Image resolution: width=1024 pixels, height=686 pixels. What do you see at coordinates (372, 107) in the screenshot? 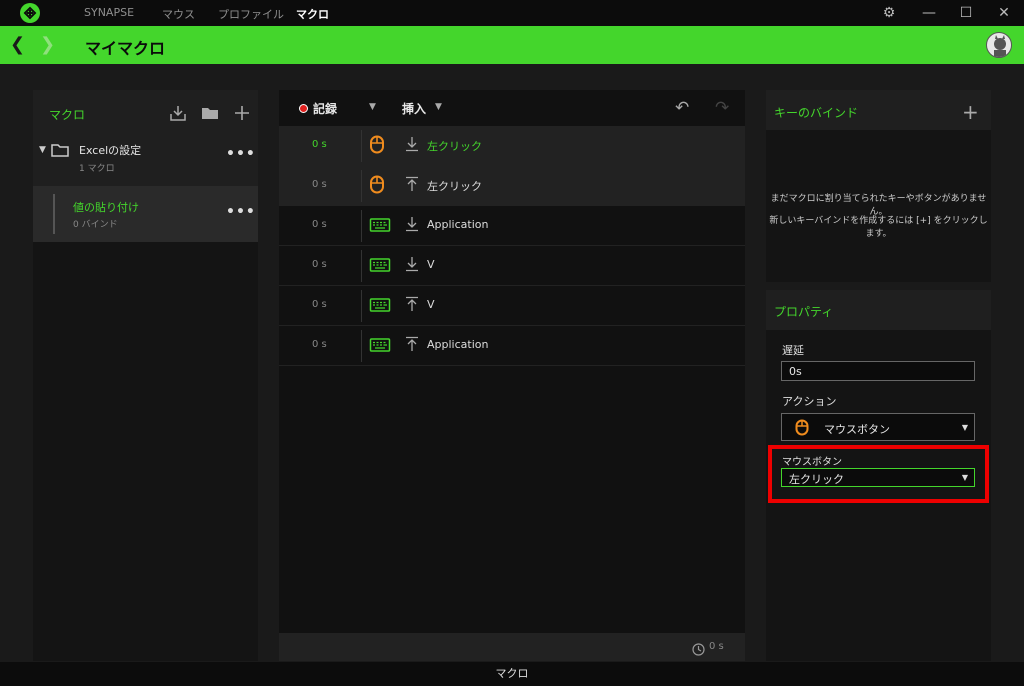
I see `record-dropdown-icon: ▼` at bounding box center [372, 107].